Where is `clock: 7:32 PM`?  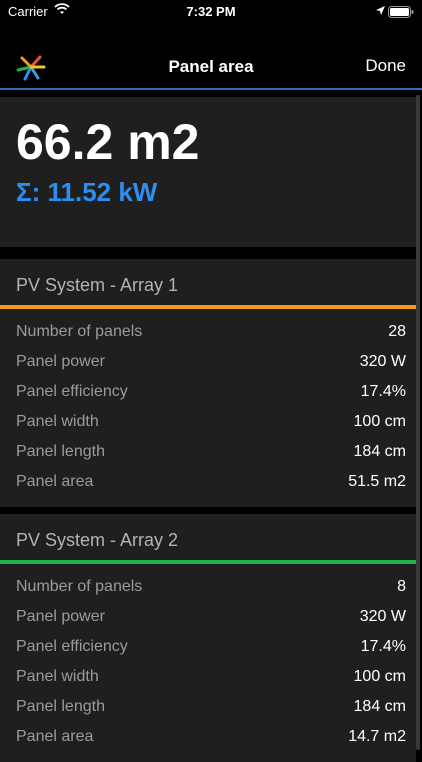 clock: 7:32 PM is located at coordinates (211, 11).